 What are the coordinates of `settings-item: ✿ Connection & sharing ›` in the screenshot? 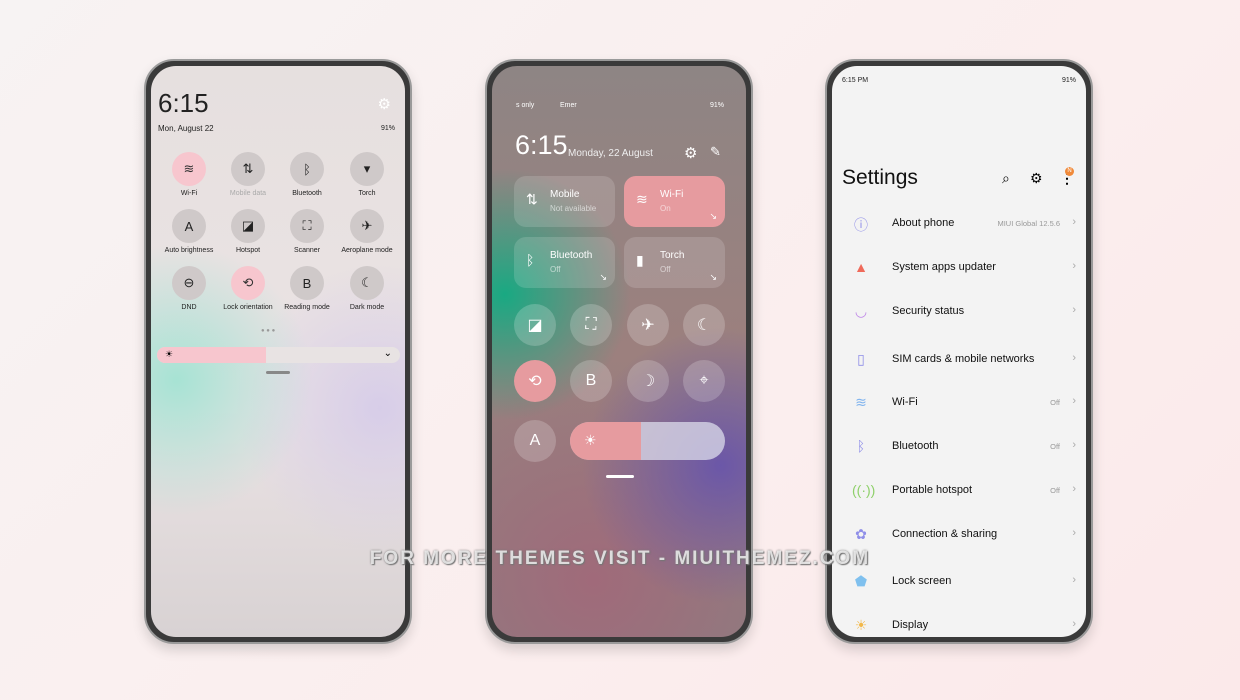 It's located at (959, 535).